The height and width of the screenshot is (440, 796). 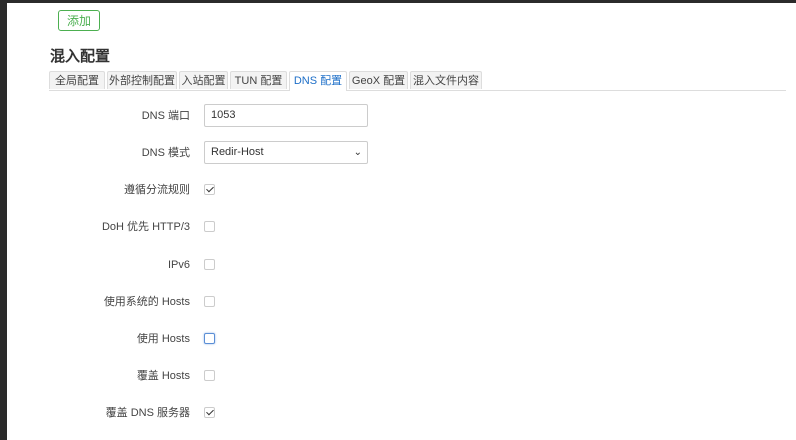 I want to click on dns-mode-value: Redir-Host, so click(x=237, y=152).